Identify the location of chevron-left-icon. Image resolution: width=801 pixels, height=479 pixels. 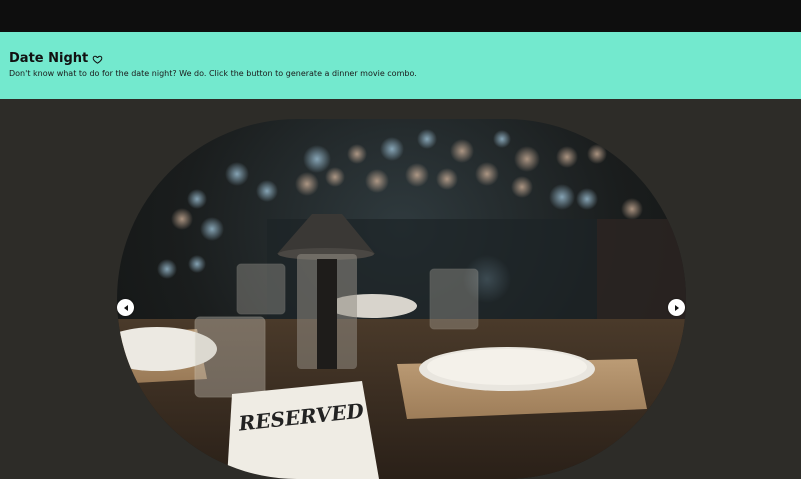
(125, 307).